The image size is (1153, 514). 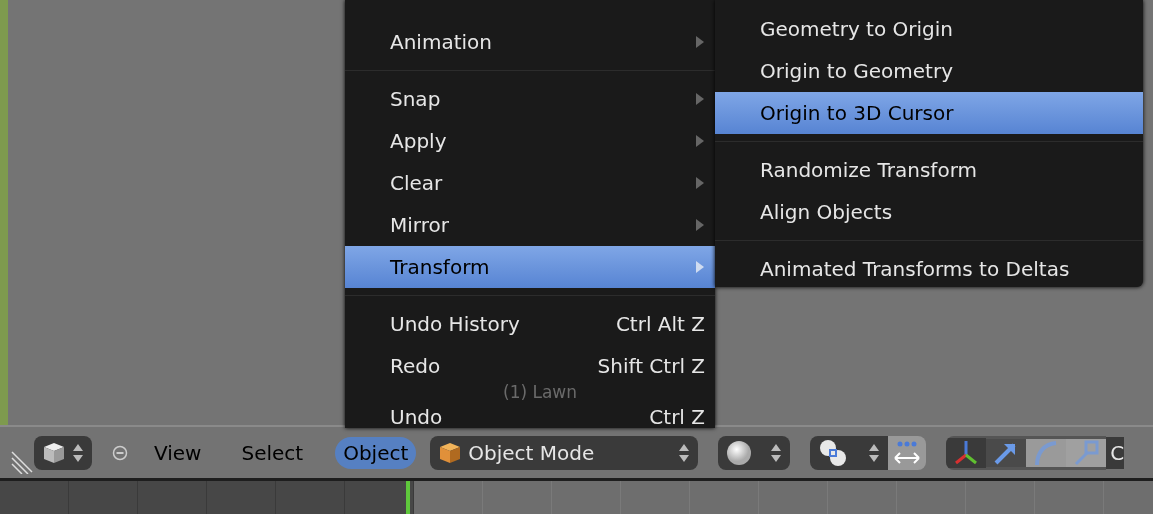 I want to click on menu-item: Origin to Geometry, so click(x=929, y=71).